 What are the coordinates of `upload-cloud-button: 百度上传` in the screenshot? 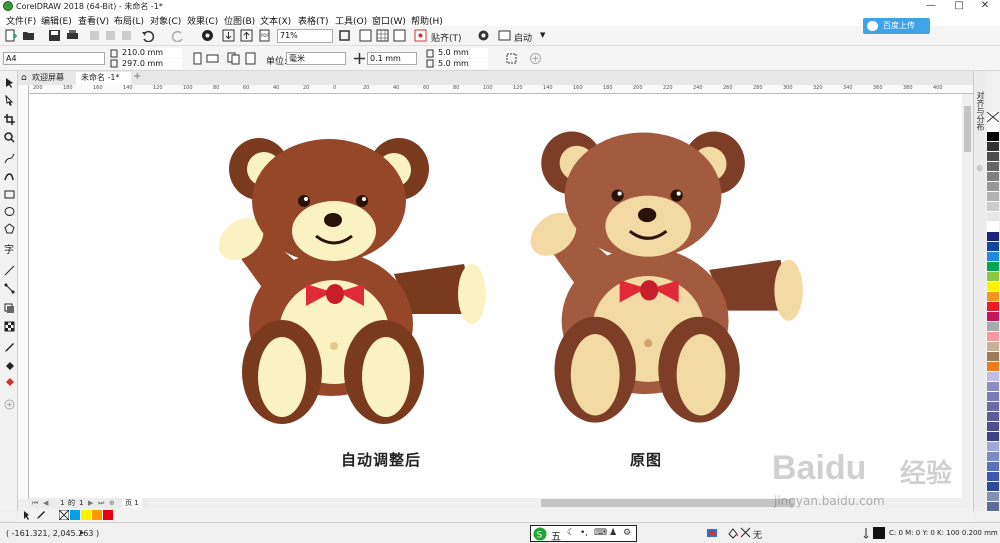 It's located at (896, 26).